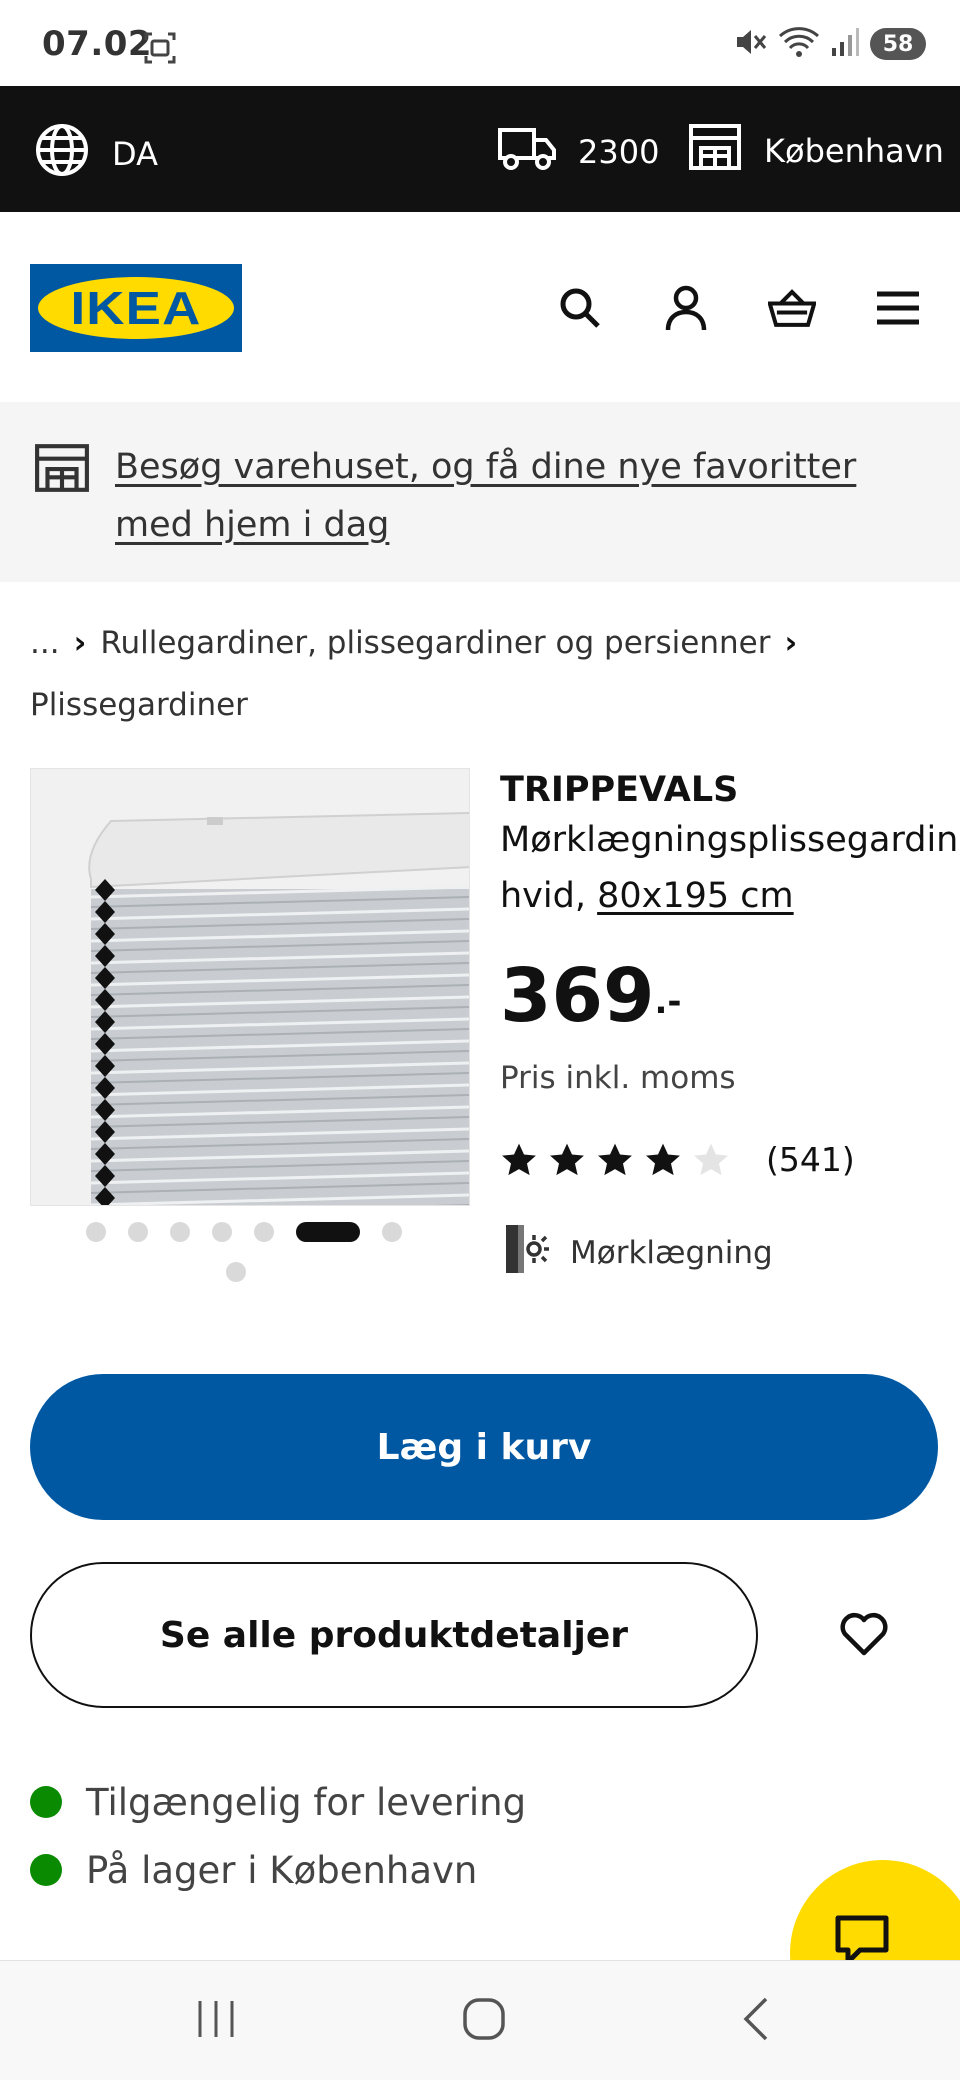 The height and width of the screenshot is (2080, 960). What do you see at coordinates (528, 1253) in the screenshot?
I see `blackout-icon` at bounding box center [528, 1253].